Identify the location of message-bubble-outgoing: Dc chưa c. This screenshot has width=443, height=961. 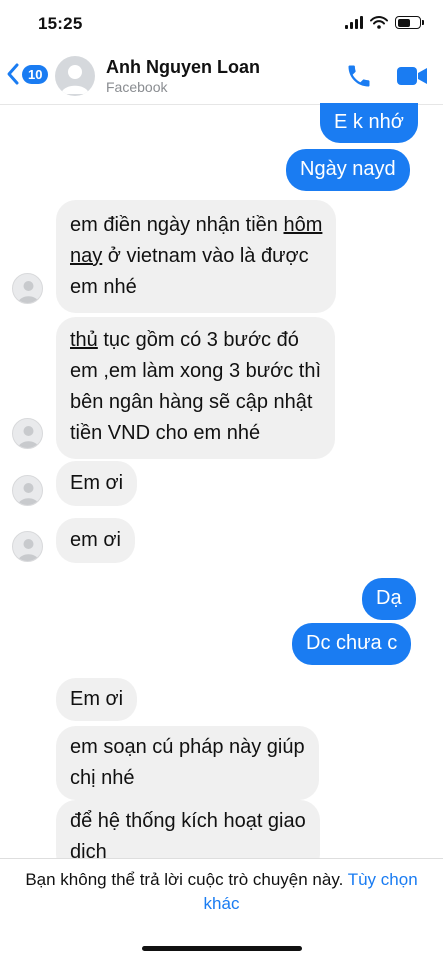
(352, 644).